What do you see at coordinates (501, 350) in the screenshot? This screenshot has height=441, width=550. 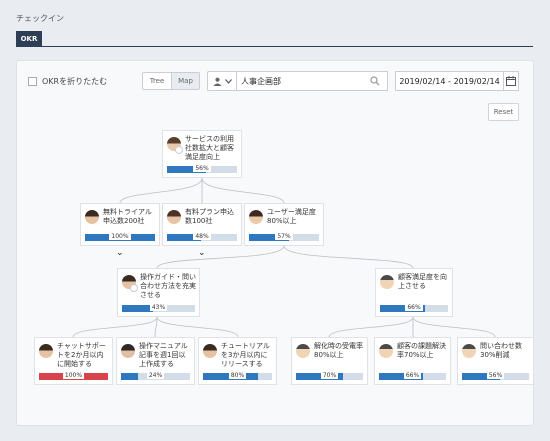 I see `node-title: 問い合わせ数30%削減` at bounding box center [501, 350].